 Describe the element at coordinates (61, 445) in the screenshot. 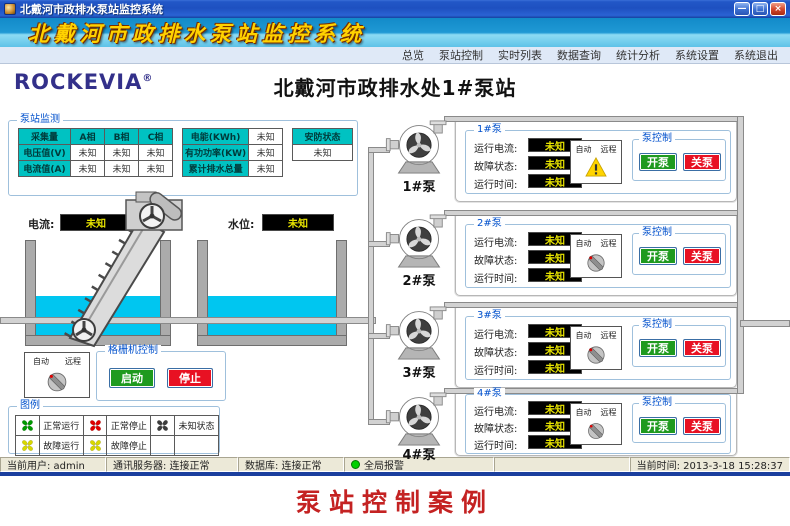

I see `legend-label: 故障运行` at that location.